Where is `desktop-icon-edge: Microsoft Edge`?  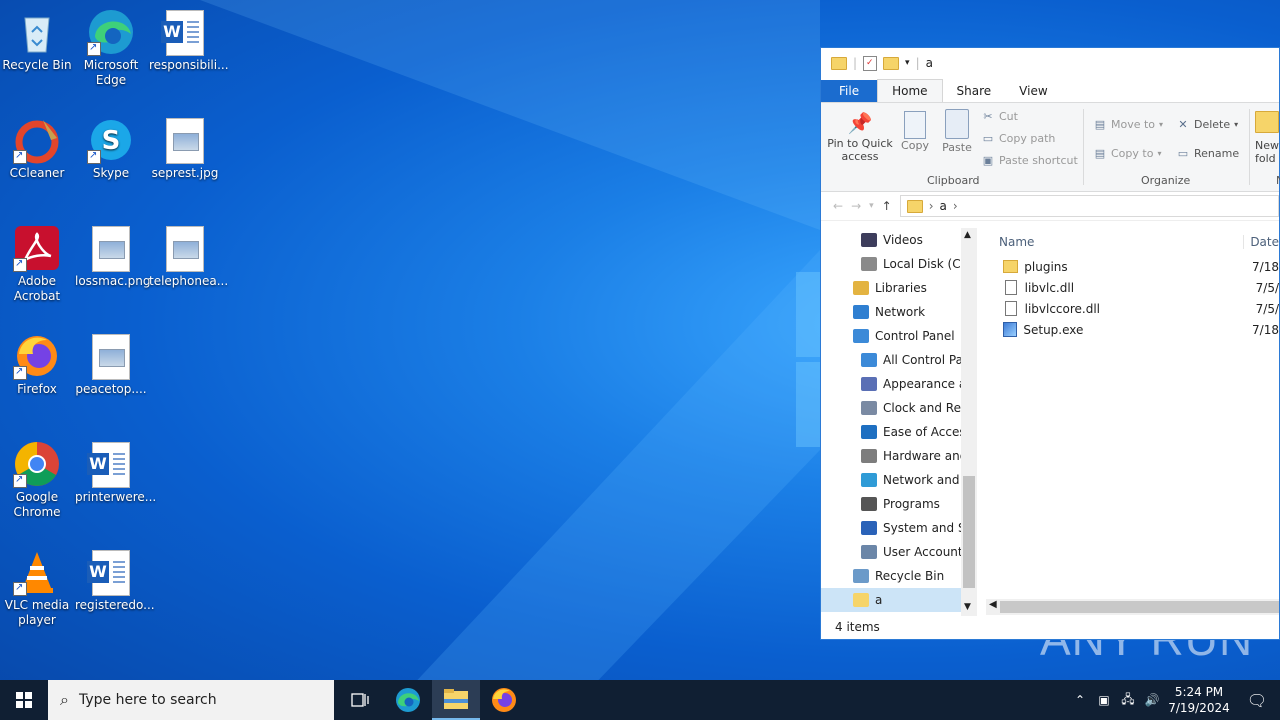
desktop-icon-edge: Microsoft Edge is located at coordinates (111, 48).